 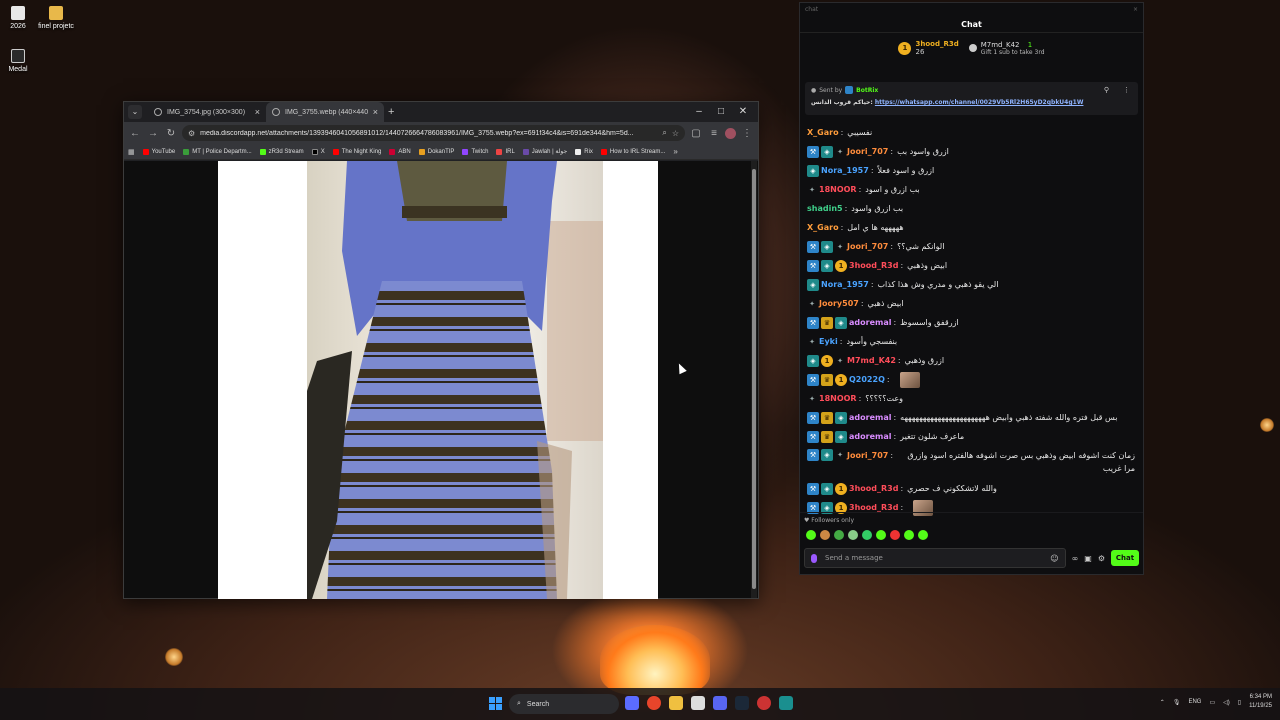 I want to click on chat-message: X_Garo: نفسيبي, so click(x=971, y=132).